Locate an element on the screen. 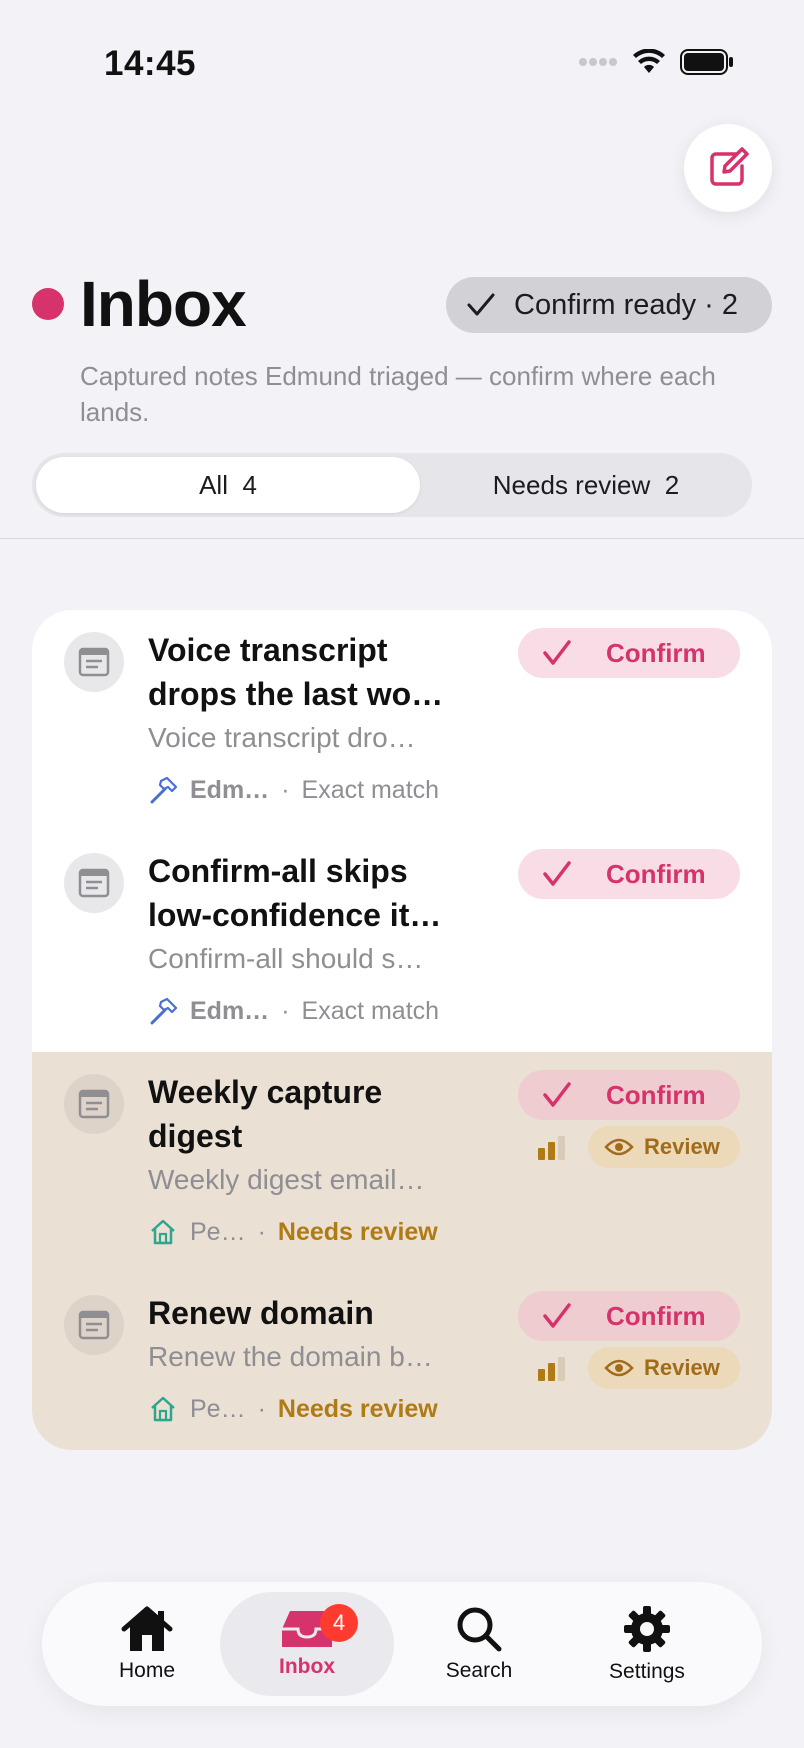  tab-home: Home is located at coordinates (147, 1644).